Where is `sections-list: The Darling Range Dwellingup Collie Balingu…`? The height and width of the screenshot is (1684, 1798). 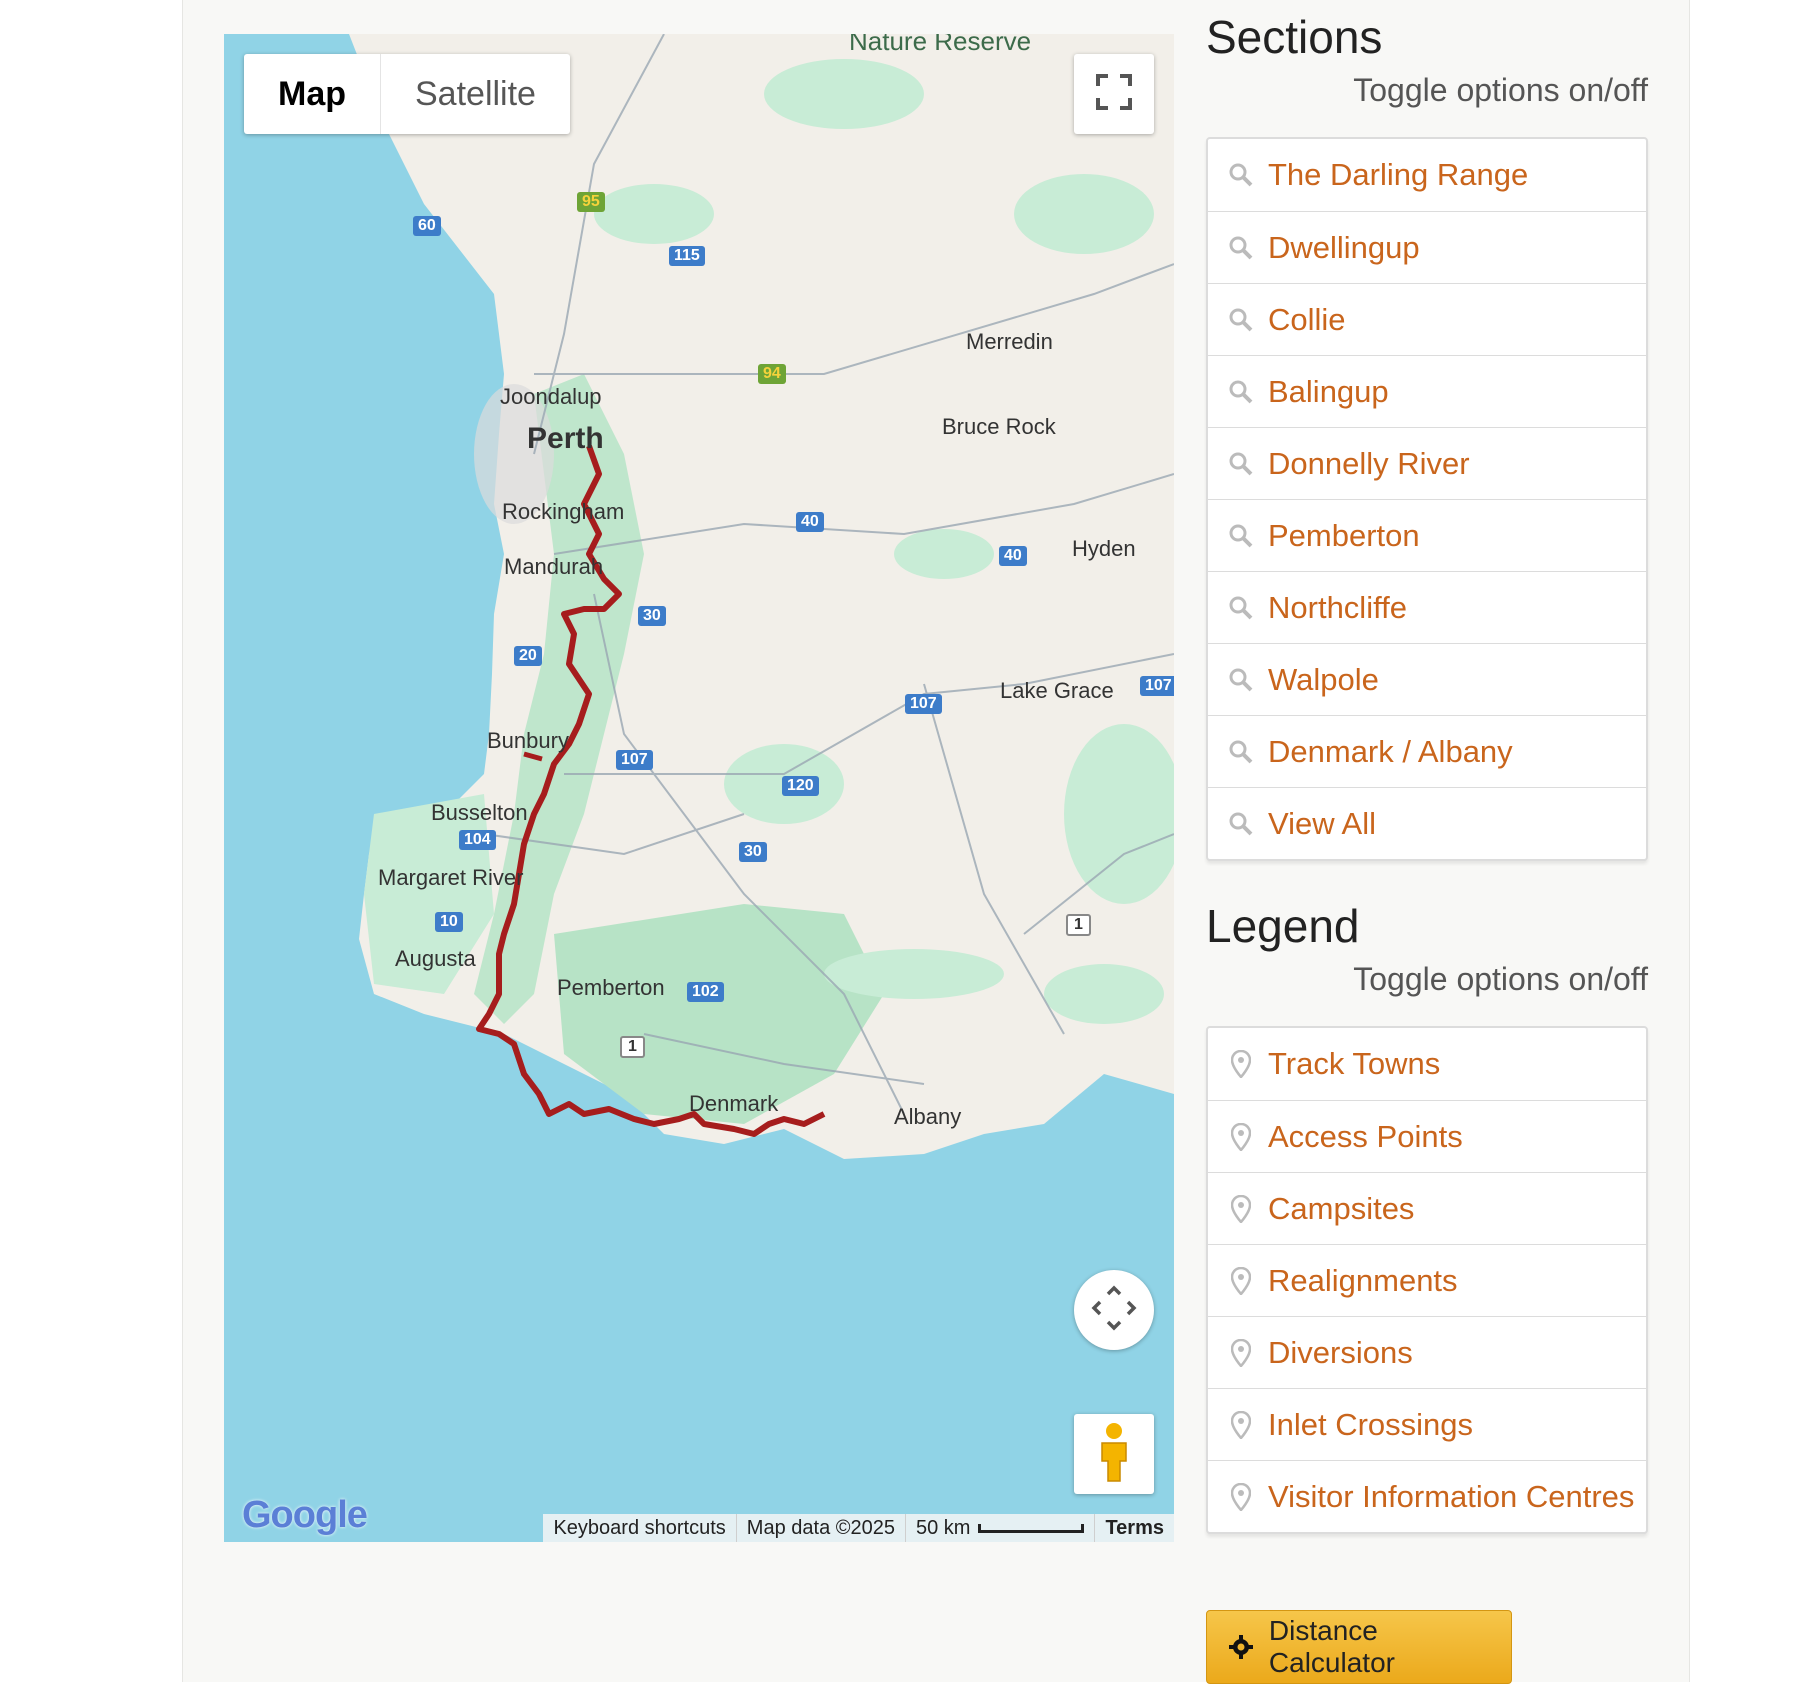
sections-list: The Darling Range Dwellingup Collie Balingu… is located at coordinates (1427, 499).